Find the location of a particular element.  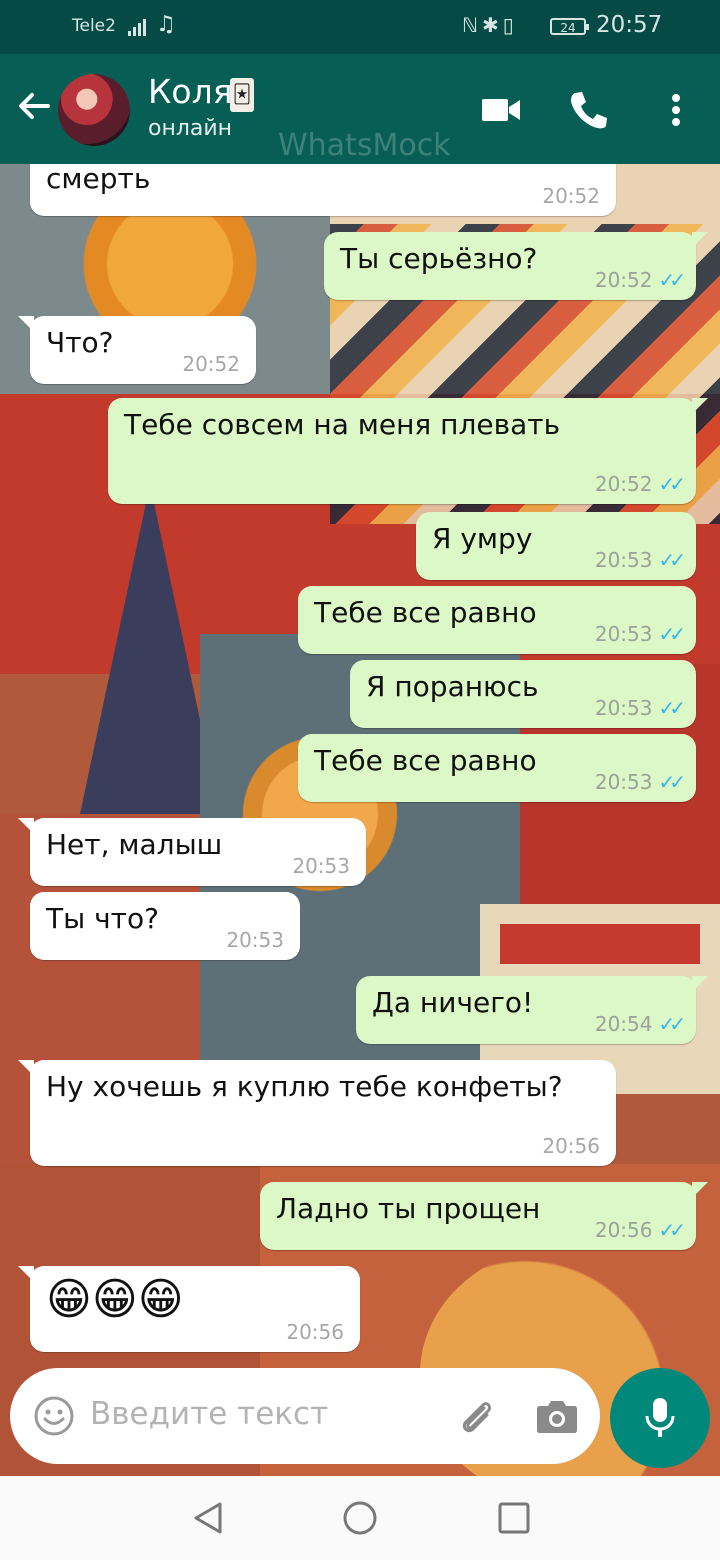

attach-paperclip-icon is located at coordinates (476, 1416).